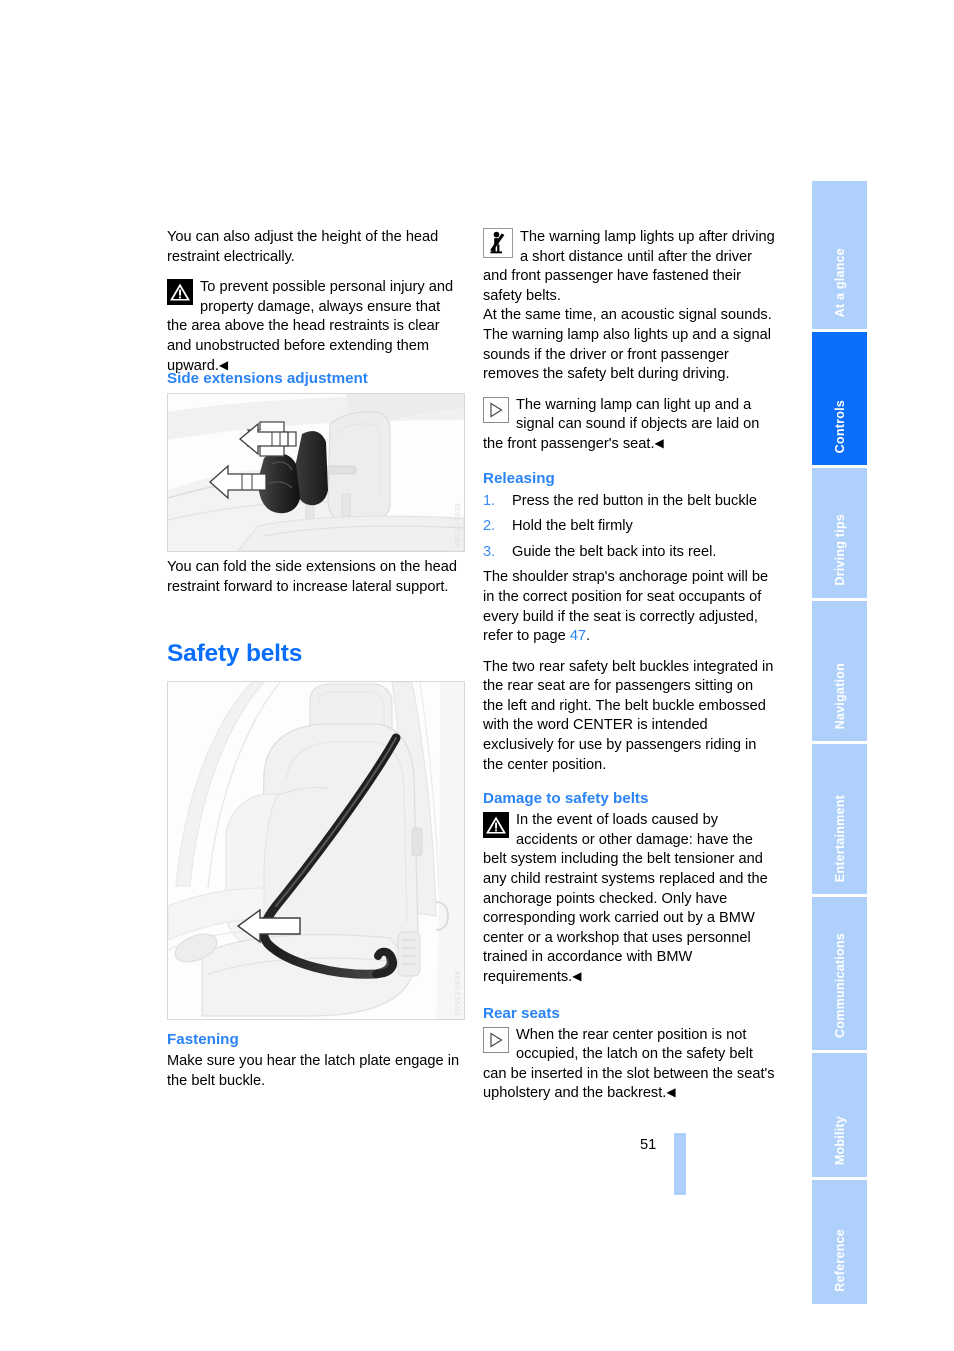  I want to click on figure-code: VRV12-0049, so click(458, 993).